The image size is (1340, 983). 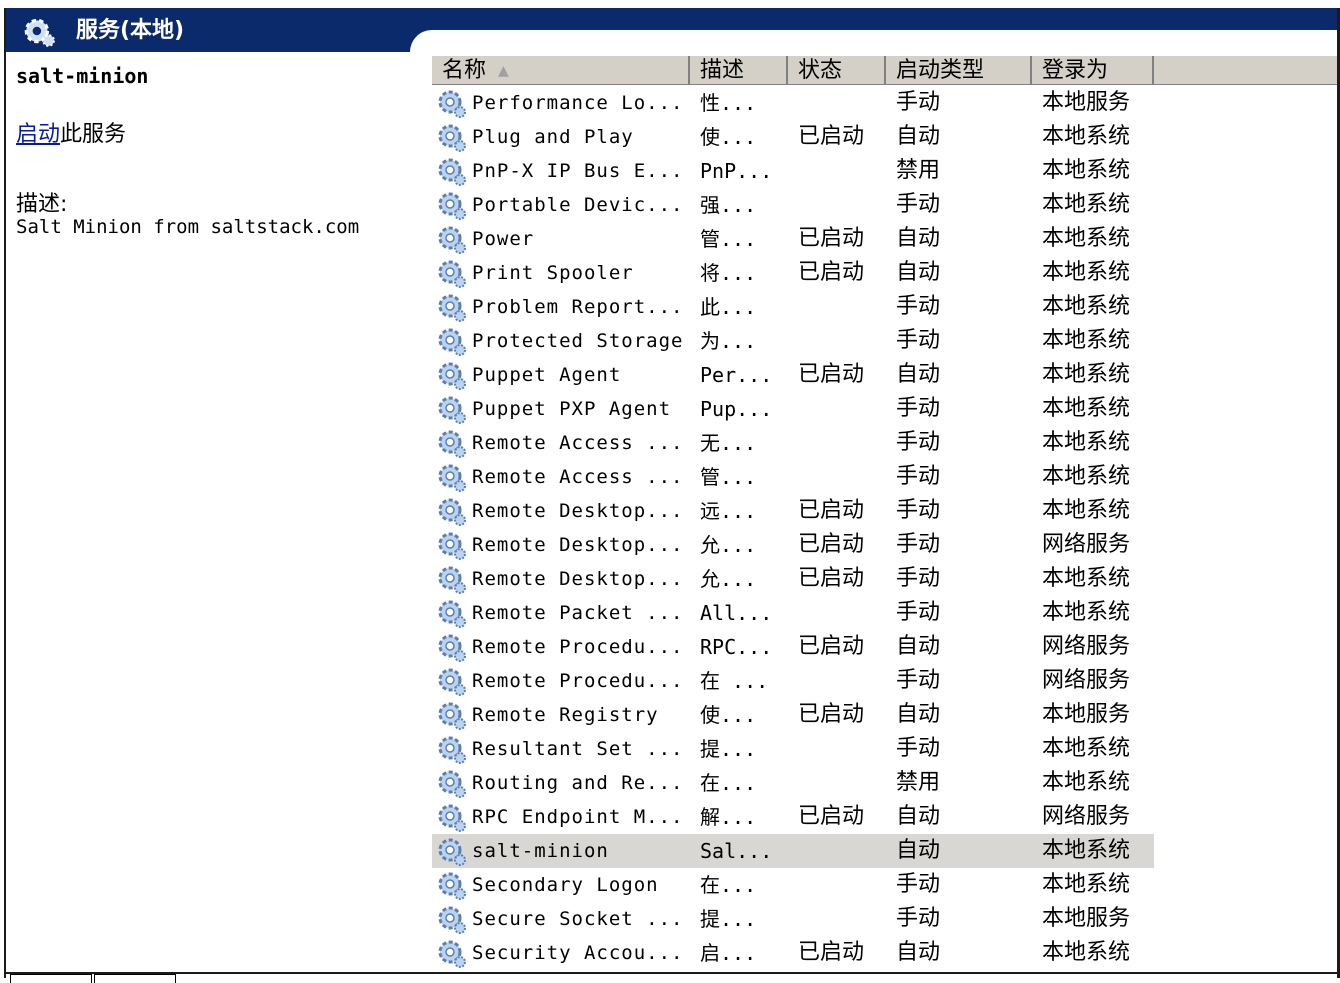 I want to click on table-row: Remote Packet ... All... 手动 本地系统, so click(x=793, y=613).